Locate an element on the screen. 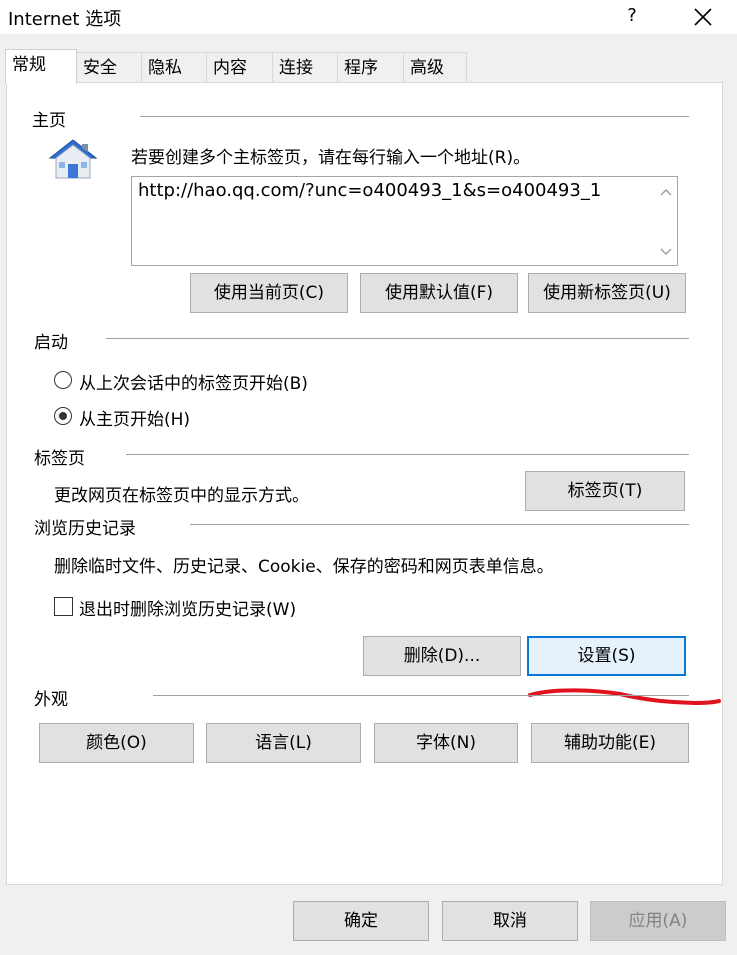 The height and width of the screenshot is (955, 737). use-current-button: 使用当前页(C) is located at coordinates (269, 293).